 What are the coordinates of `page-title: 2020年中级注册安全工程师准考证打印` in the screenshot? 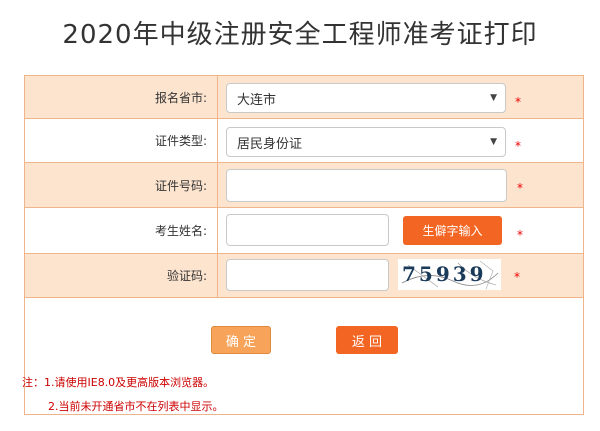 It's located at (300, 35).